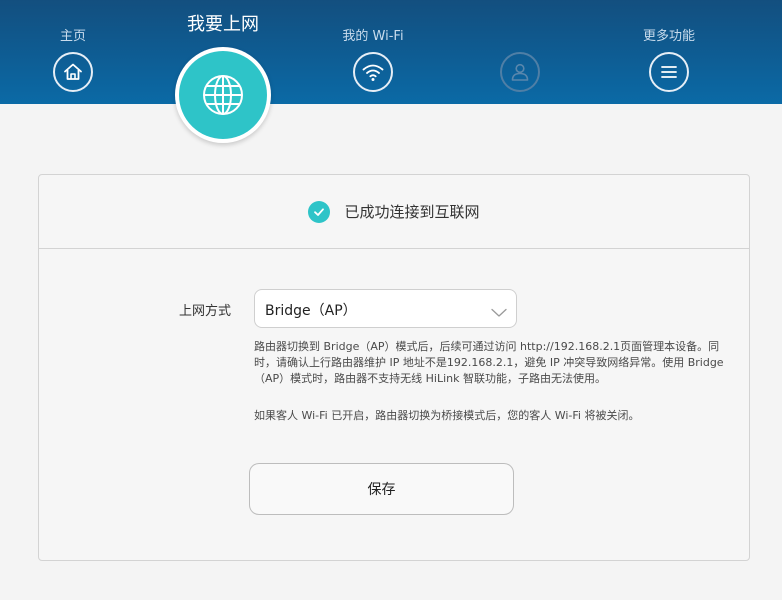  Describe the element at coordinates (311, 311) in the screenshot. I see `mode-select-value: Bridge（AP）` at that location.